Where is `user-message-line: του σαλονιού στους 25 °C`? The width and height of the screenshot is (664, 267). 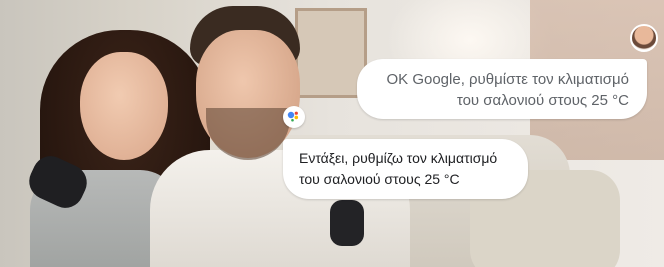
user-message-line: του σαλονιού στους 25 °C is located at coordinates (542, 100).